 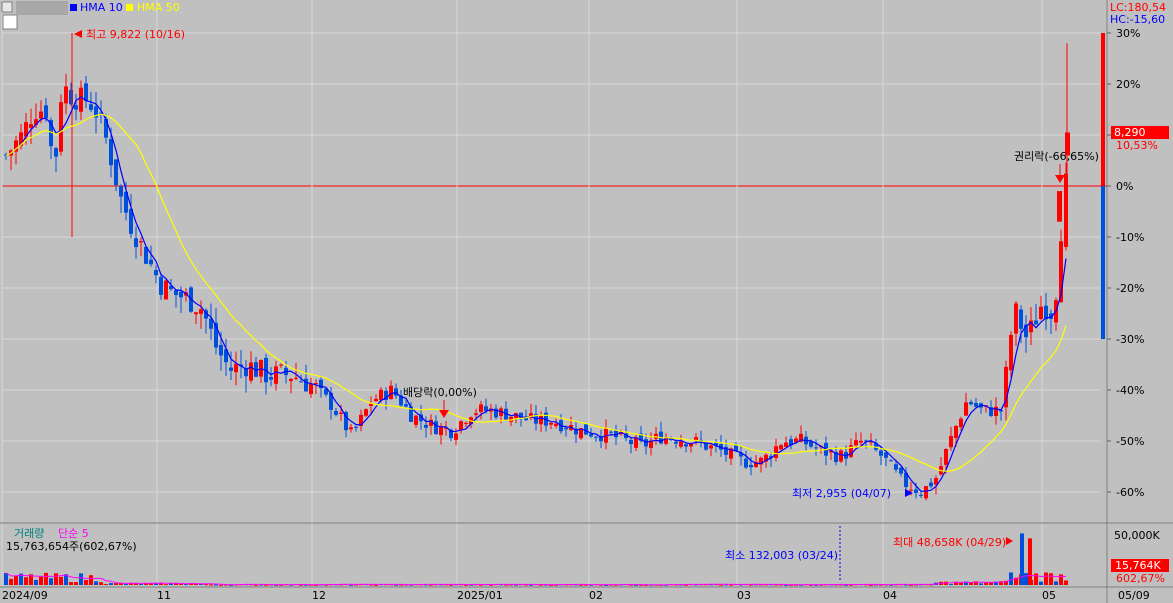 What do you see at coordinates (744, 595) in the screenshot?
I see `x-tick-label: 03` at bounding box center [744, 595].